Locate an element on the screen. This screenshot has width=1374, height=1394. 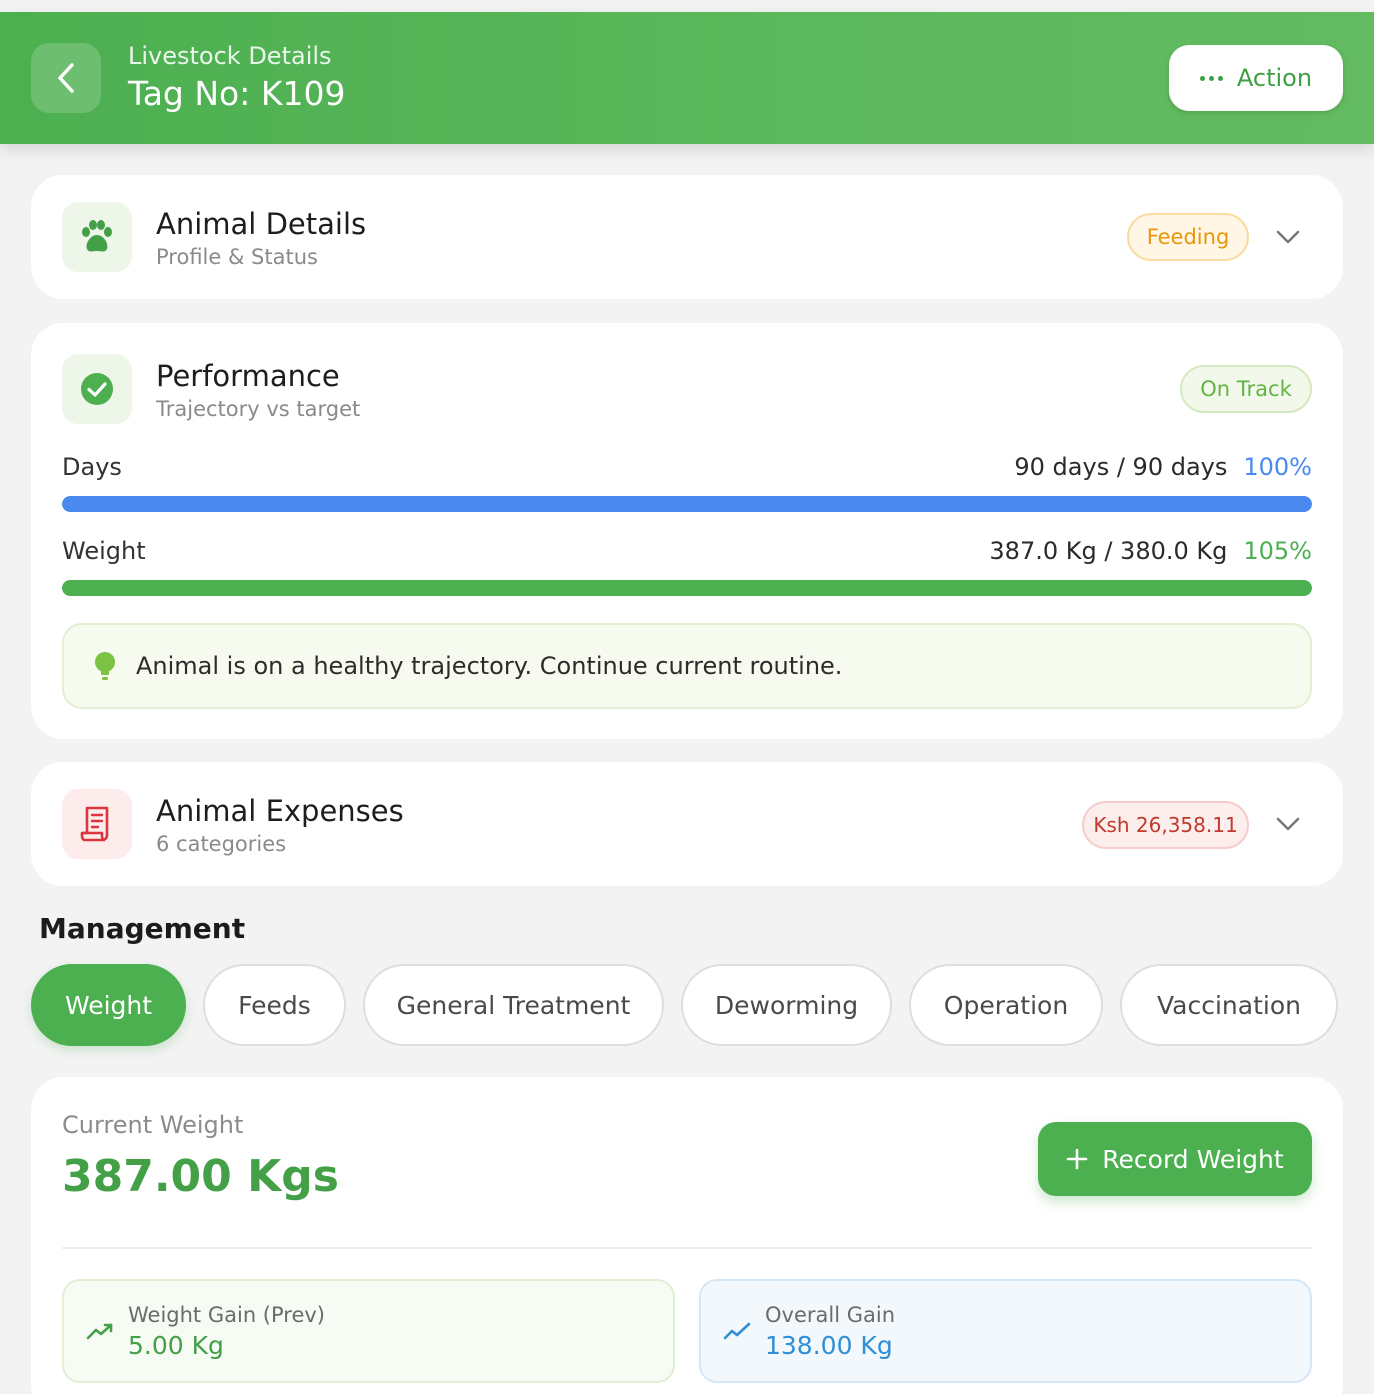
more-dots-icon is located at coordinates (1211, 78).